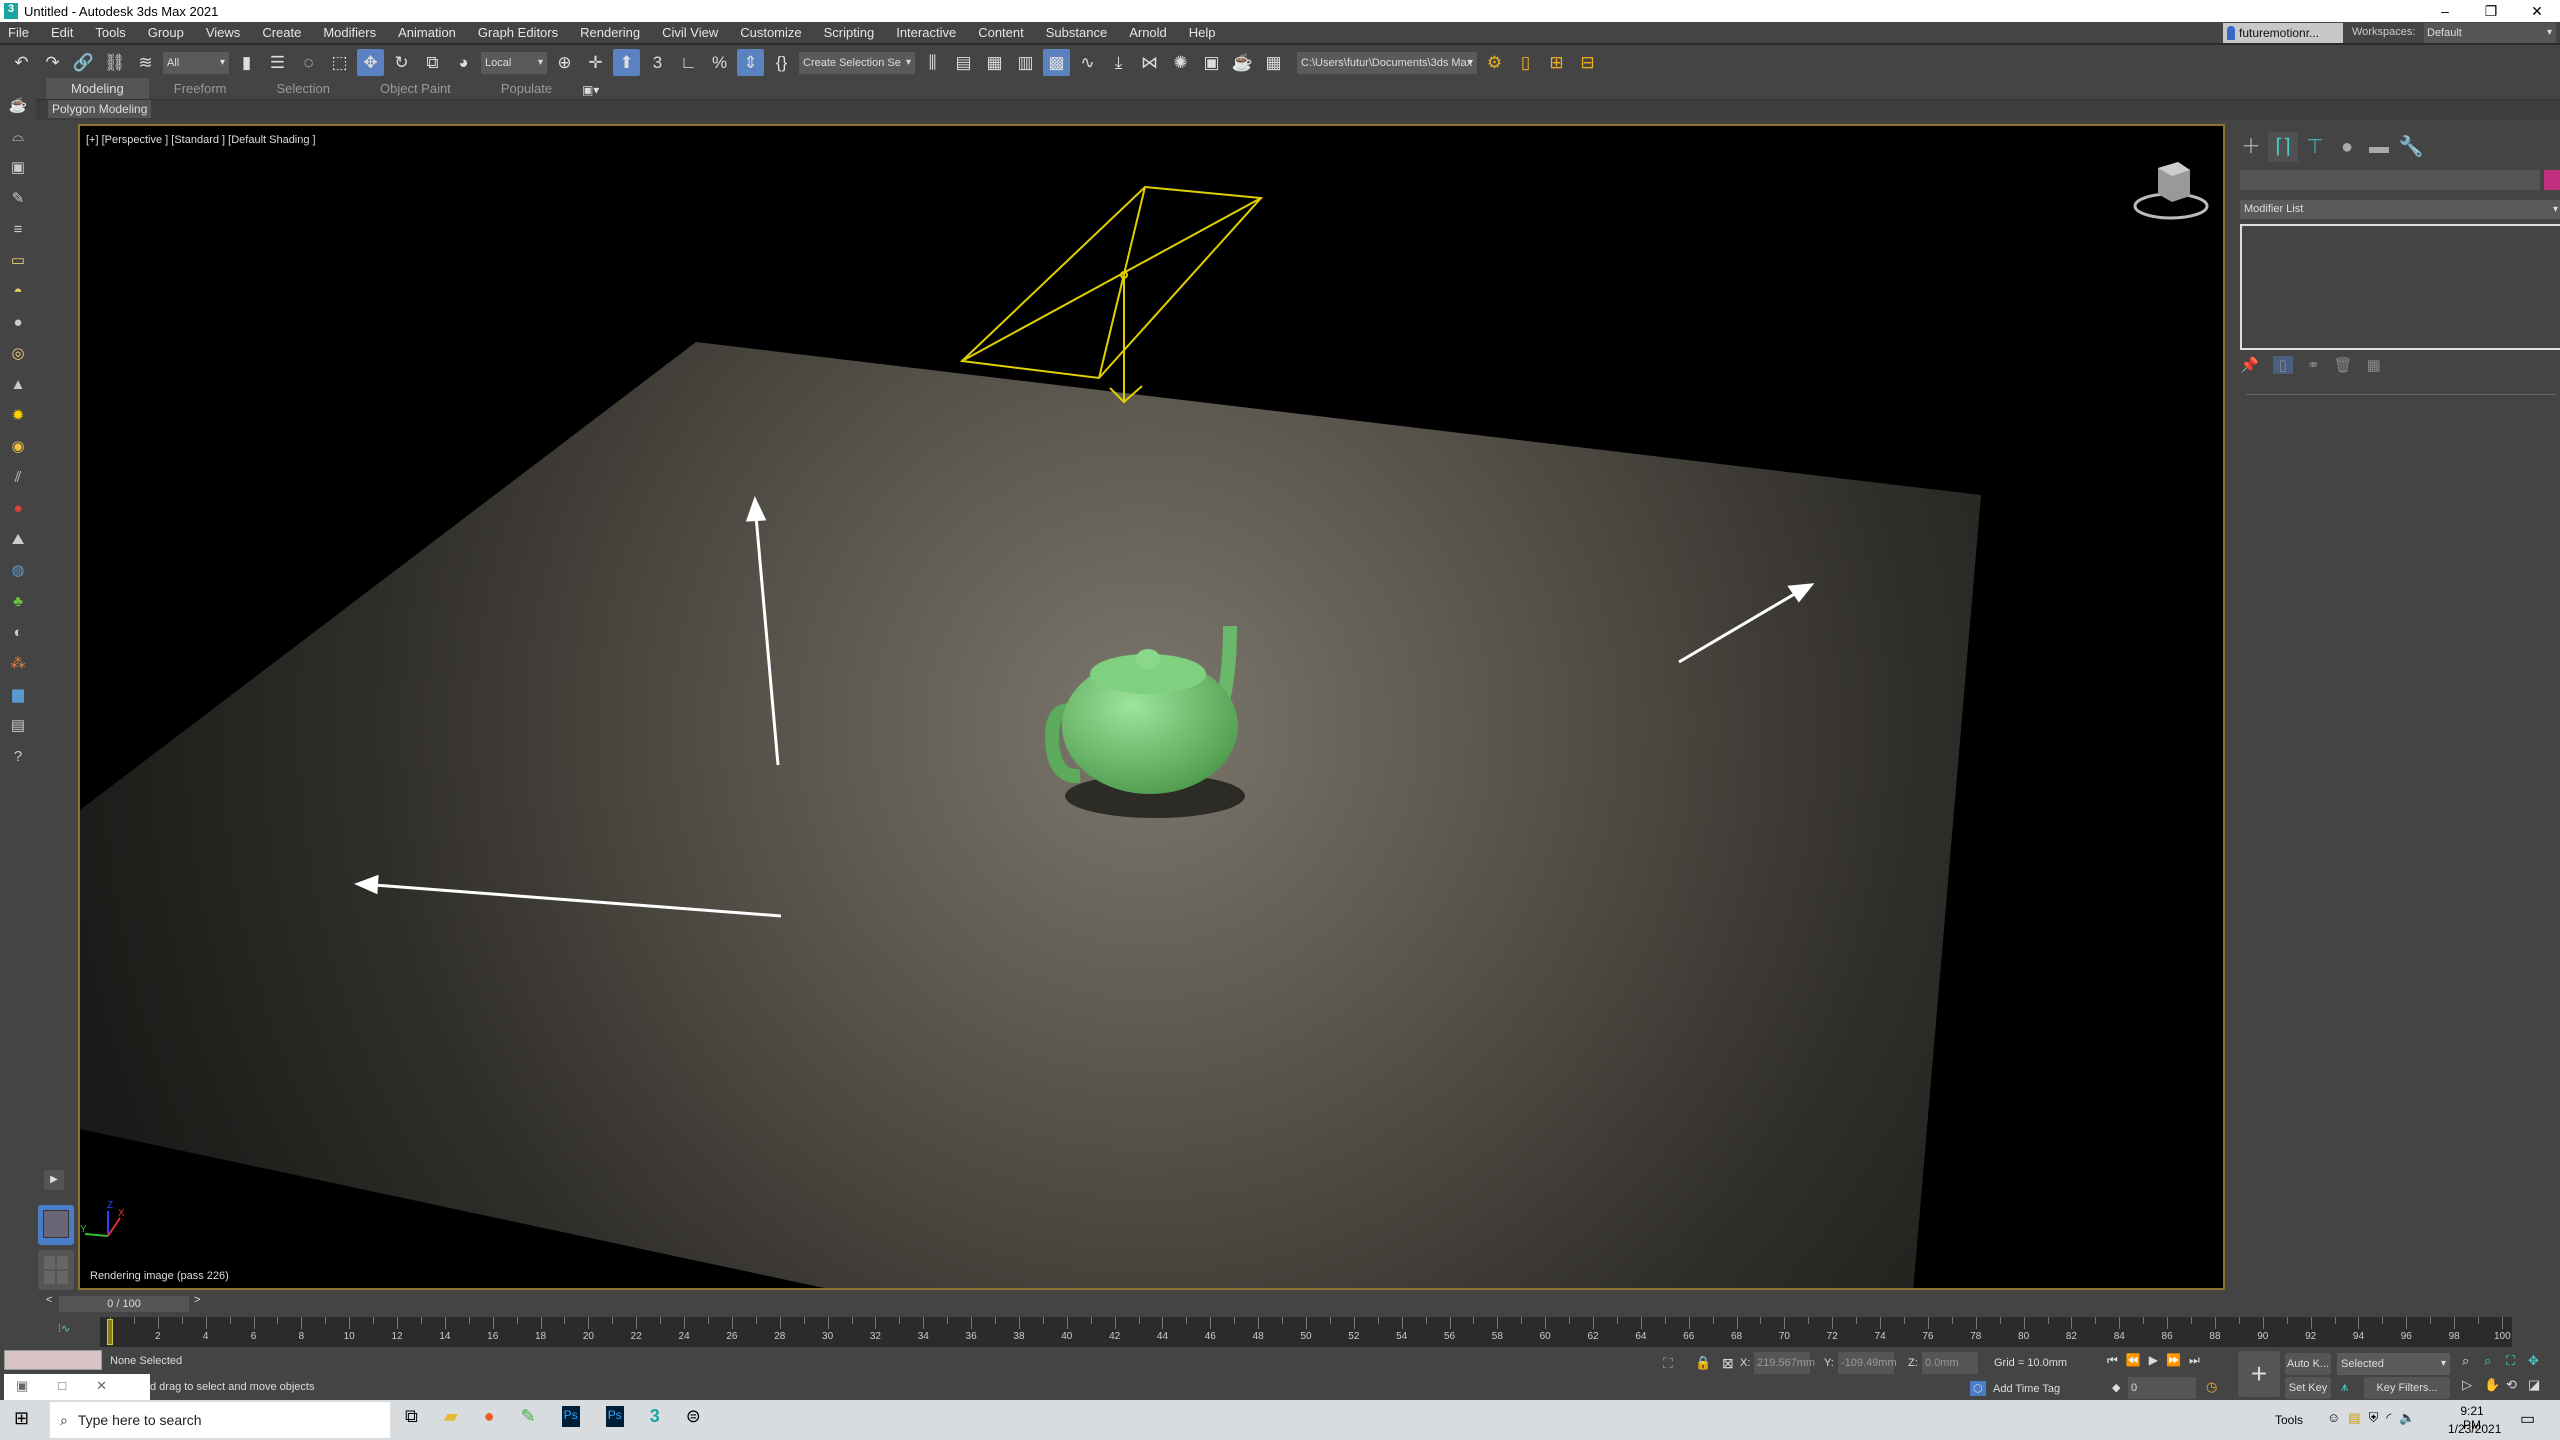 This screenshot has height=1440, width=2560. Describe the element at coordinates (564, 62) in the screenshot. I see `pivot-center-icon: ⊕` at that location.